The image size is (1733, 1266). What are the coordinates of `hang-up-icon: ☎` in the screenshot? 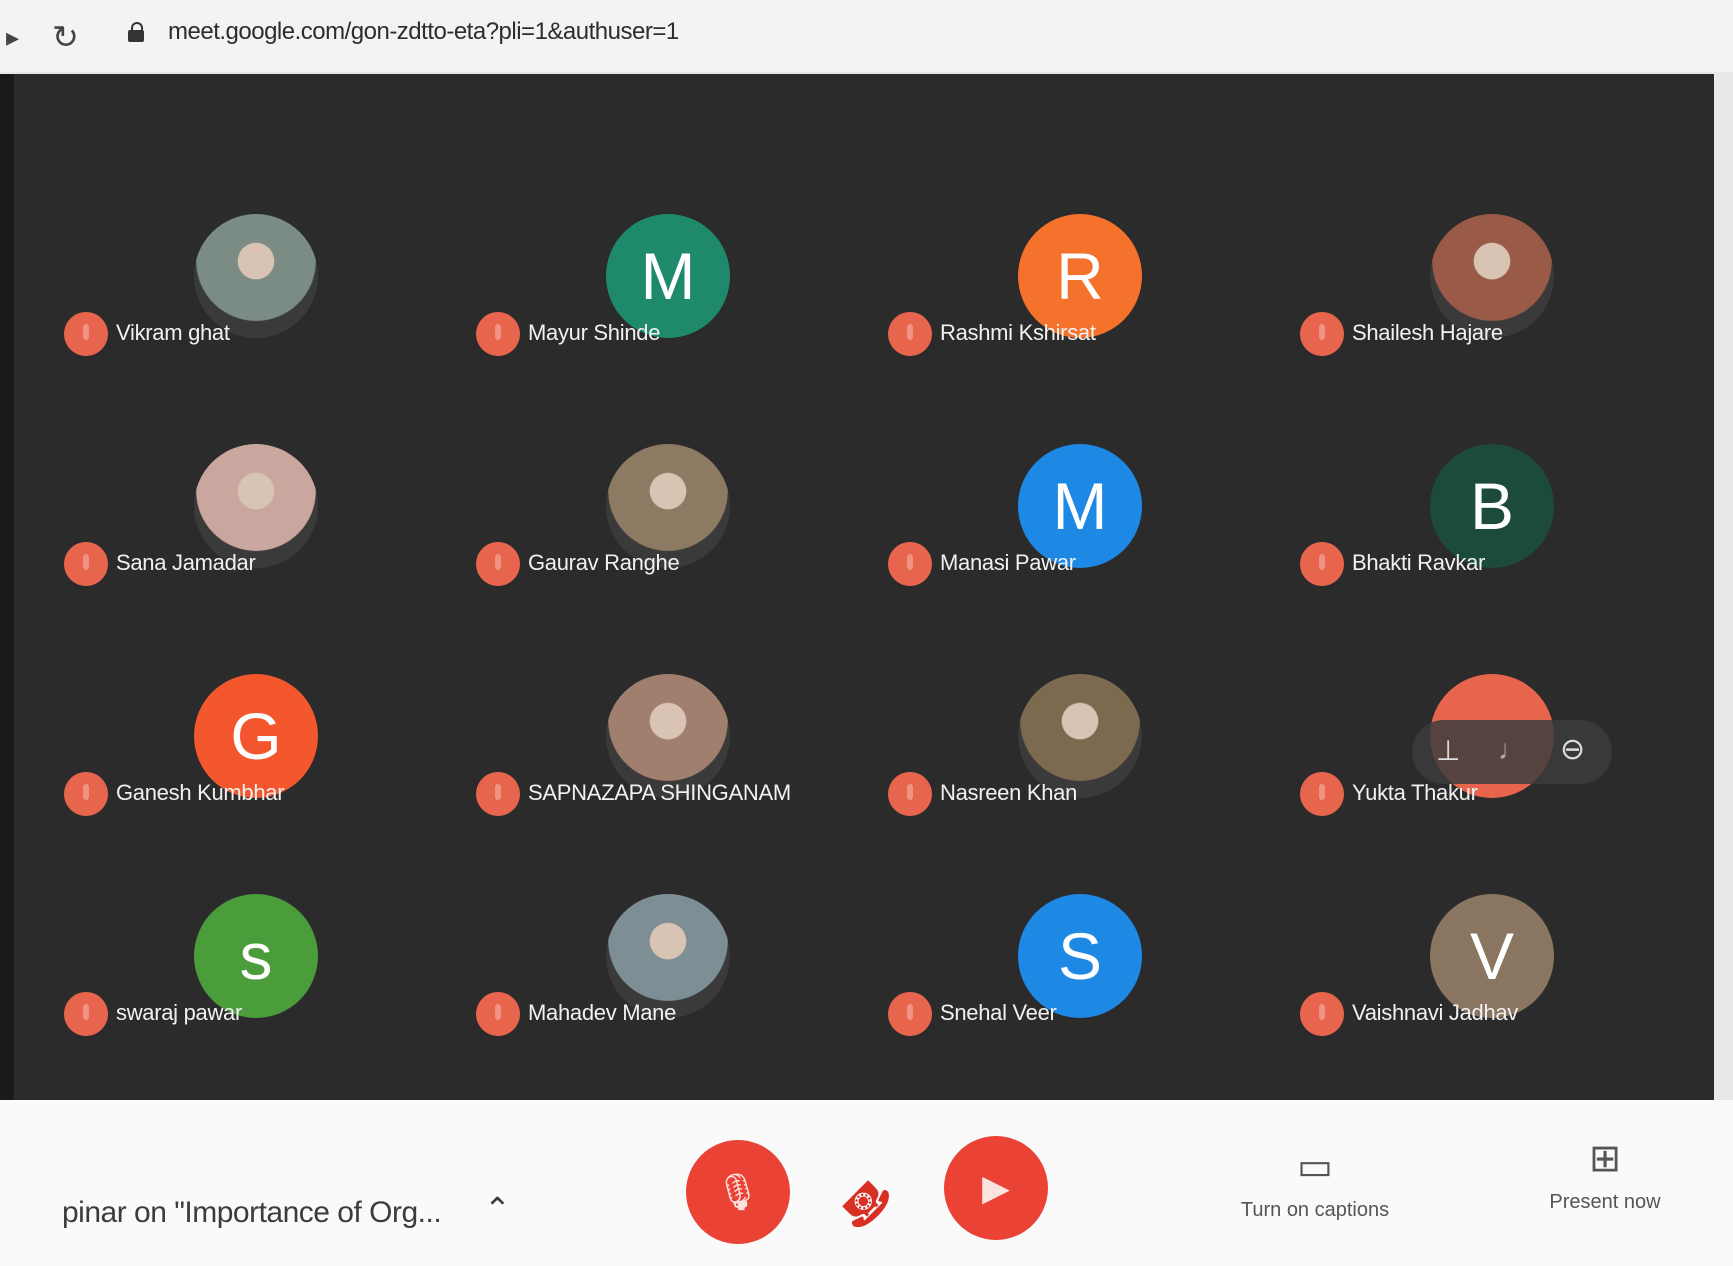 It's located at (865, 1203).